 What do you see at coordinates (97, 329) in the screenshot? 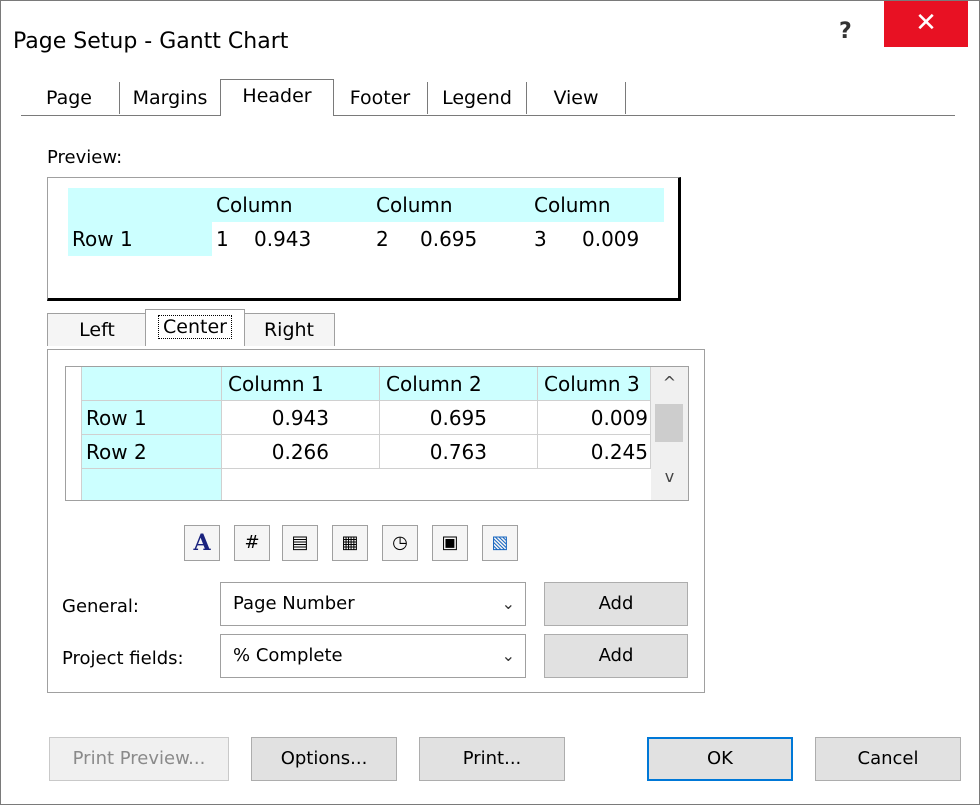
I see `tab-left: Left` at bounding box center [97, 329].